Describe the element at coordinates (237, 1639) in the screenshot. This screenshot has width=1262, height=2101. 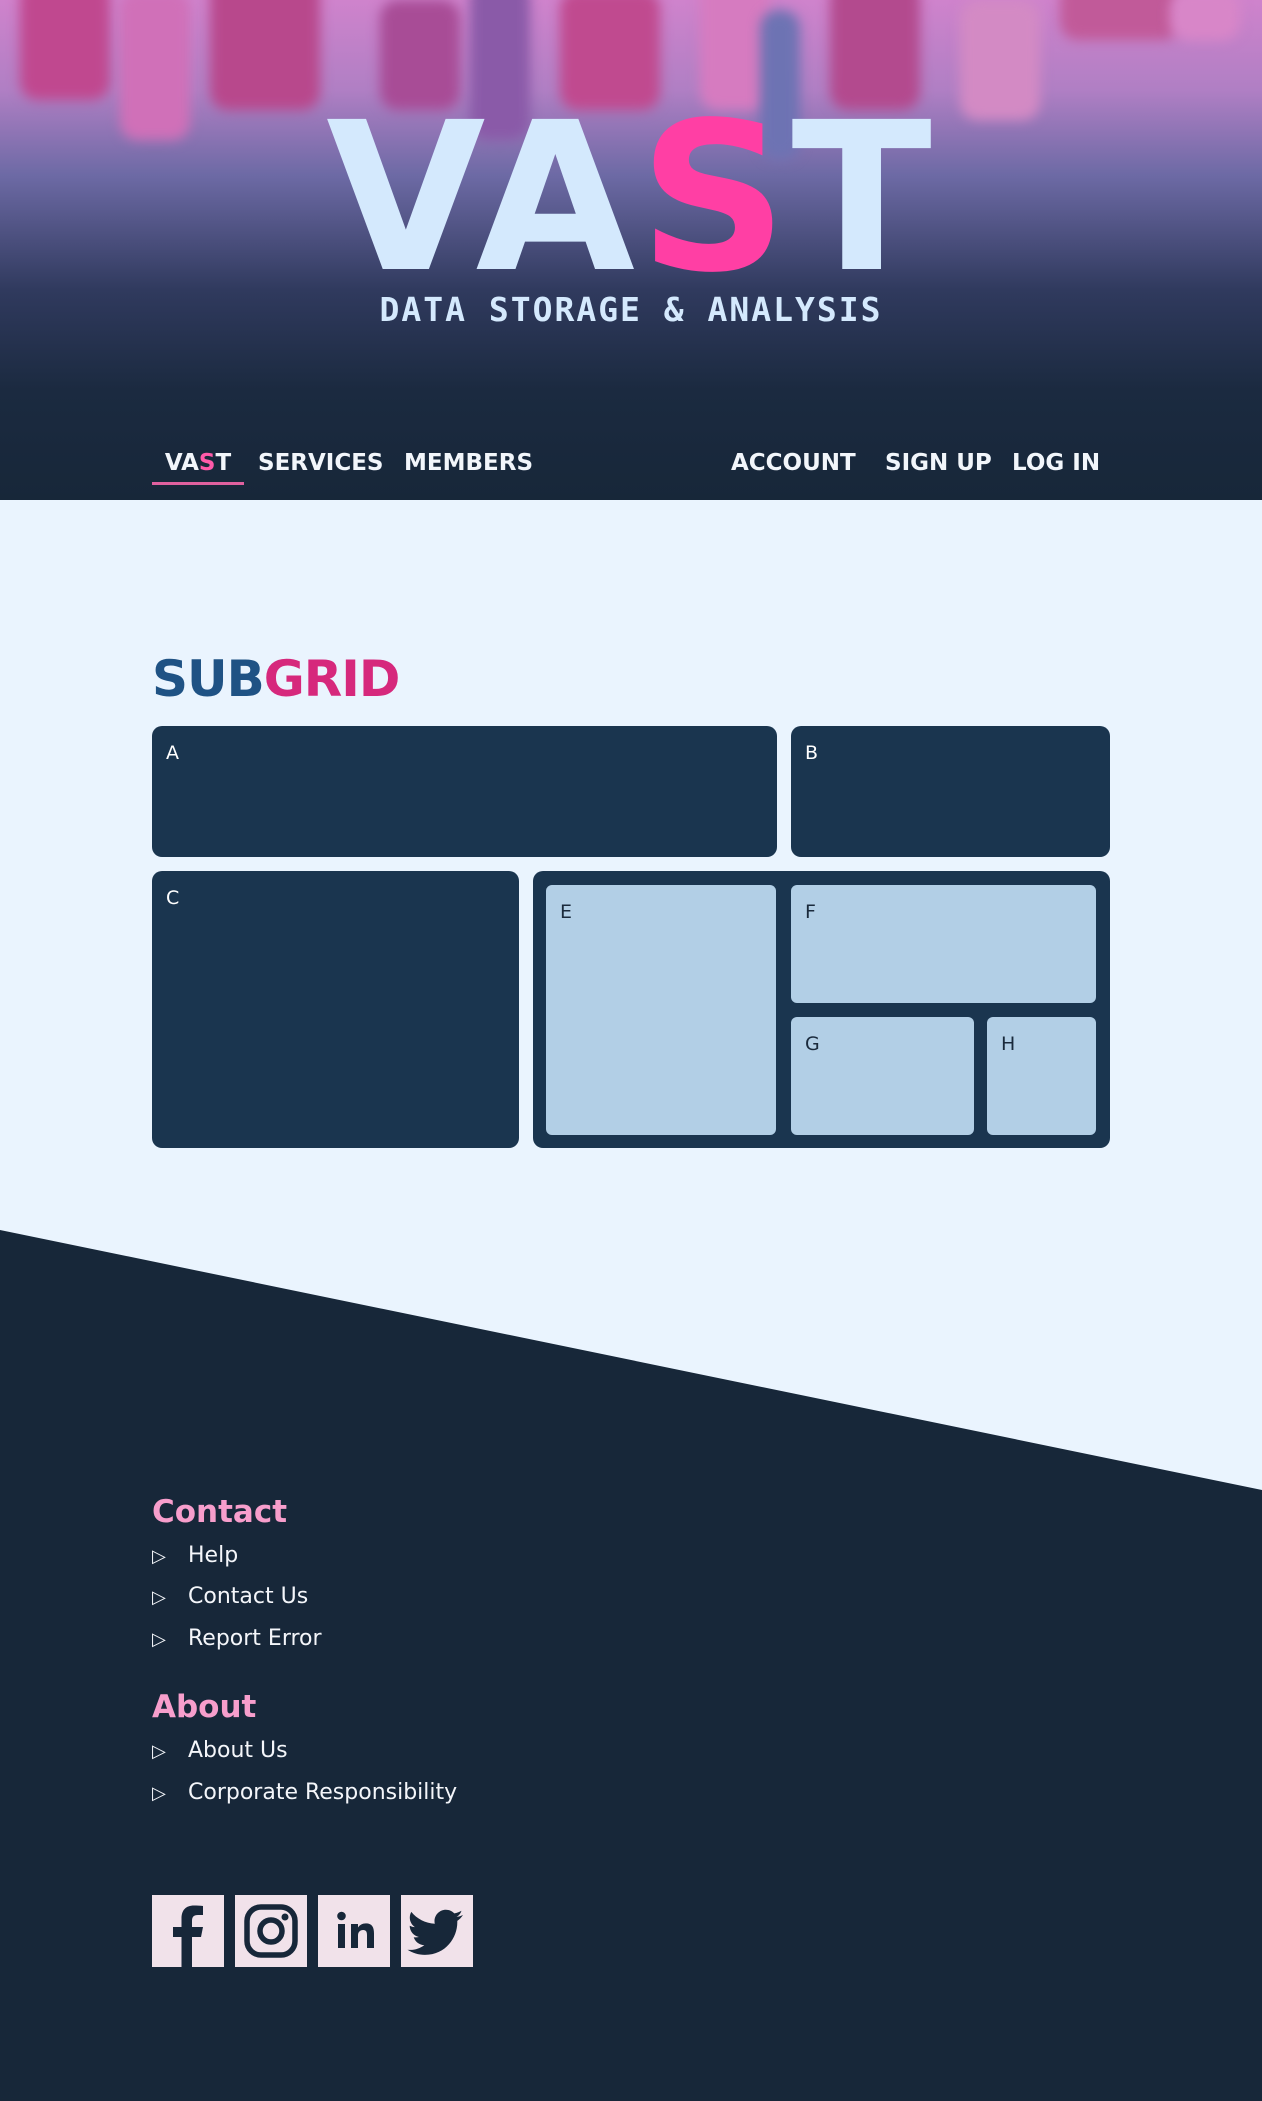
I see `footer-link-report-error: ▷ Report Error` at that location.